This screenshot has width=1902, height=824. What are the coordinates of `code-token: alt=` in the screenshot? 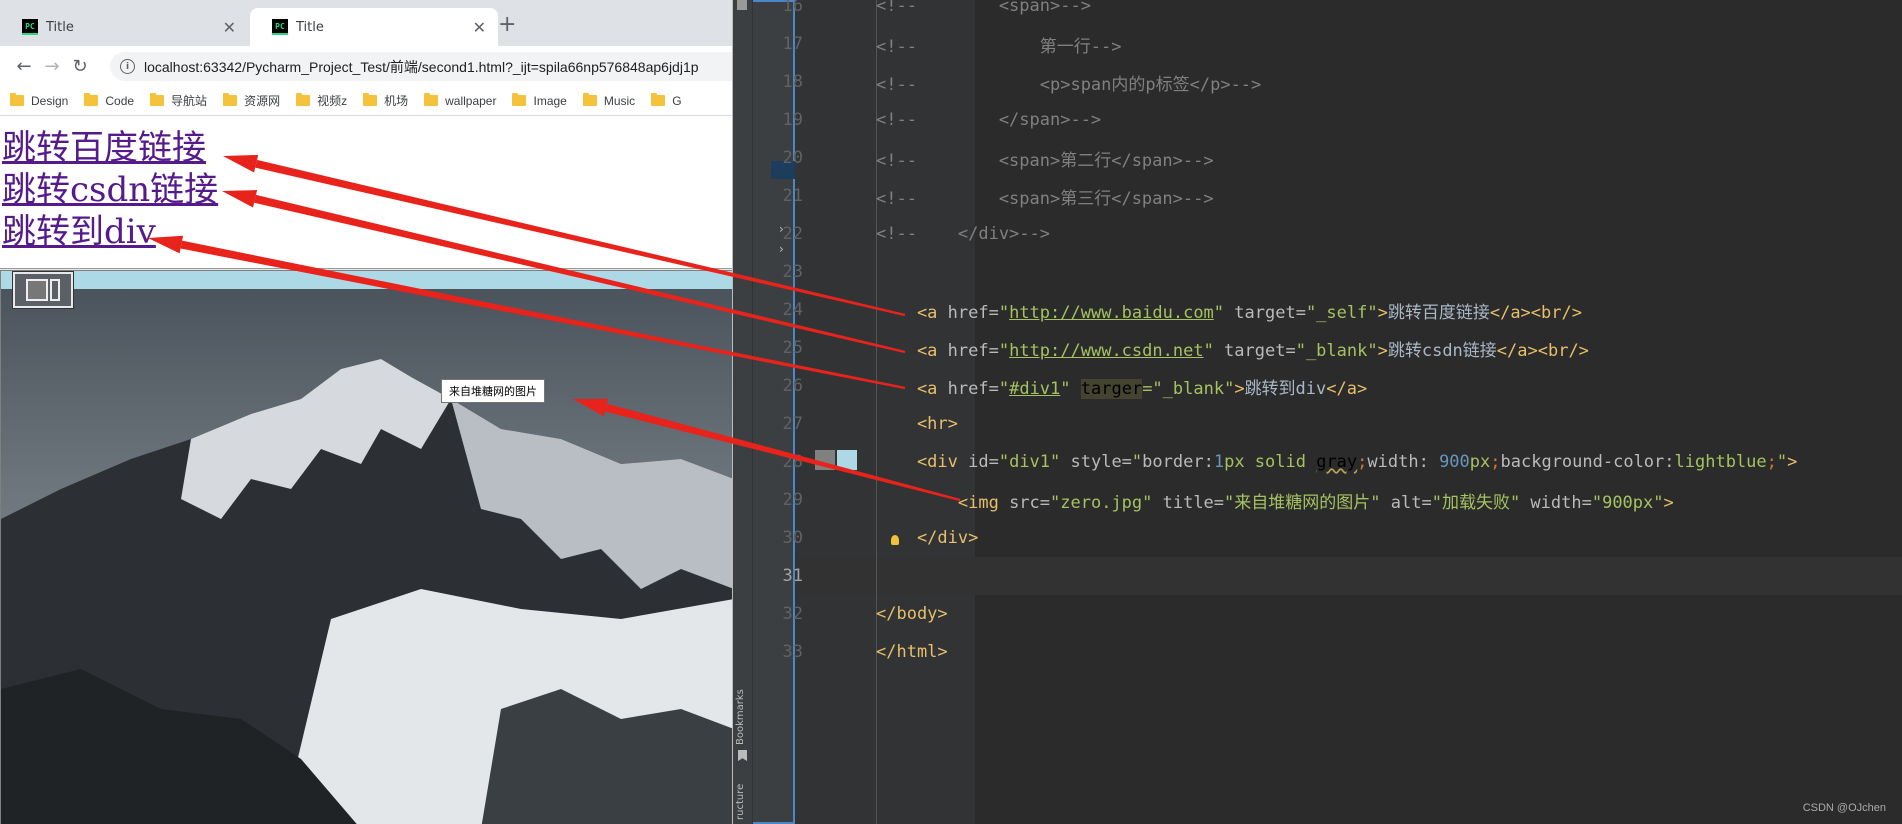 It's located at (1406, 502).